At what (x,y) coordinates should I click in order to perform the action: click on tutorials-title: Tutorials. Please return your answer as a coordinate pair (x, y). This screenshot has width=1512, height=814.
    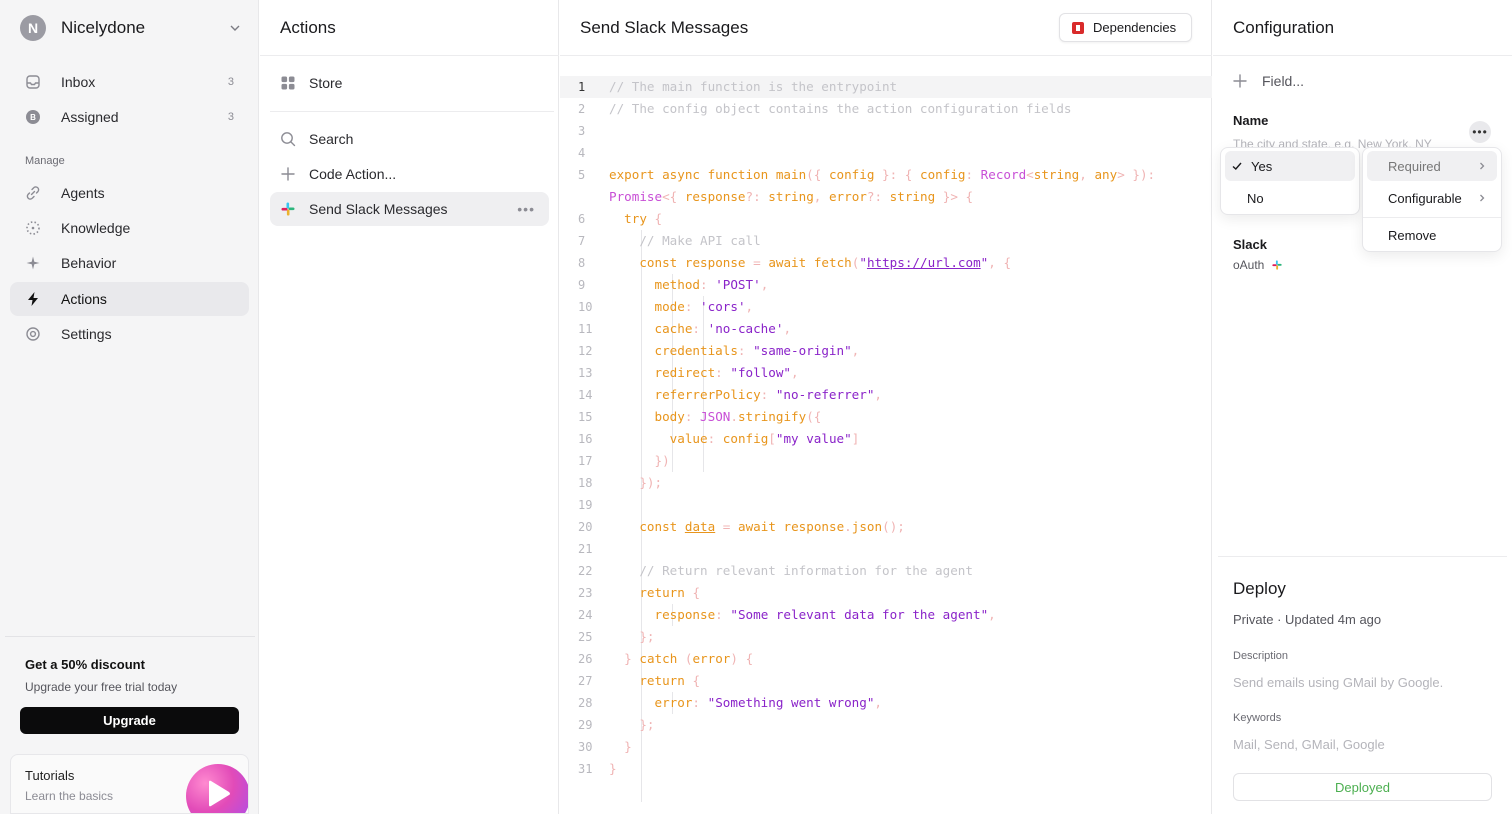
    Looking at the image, I should click on (50, 775).